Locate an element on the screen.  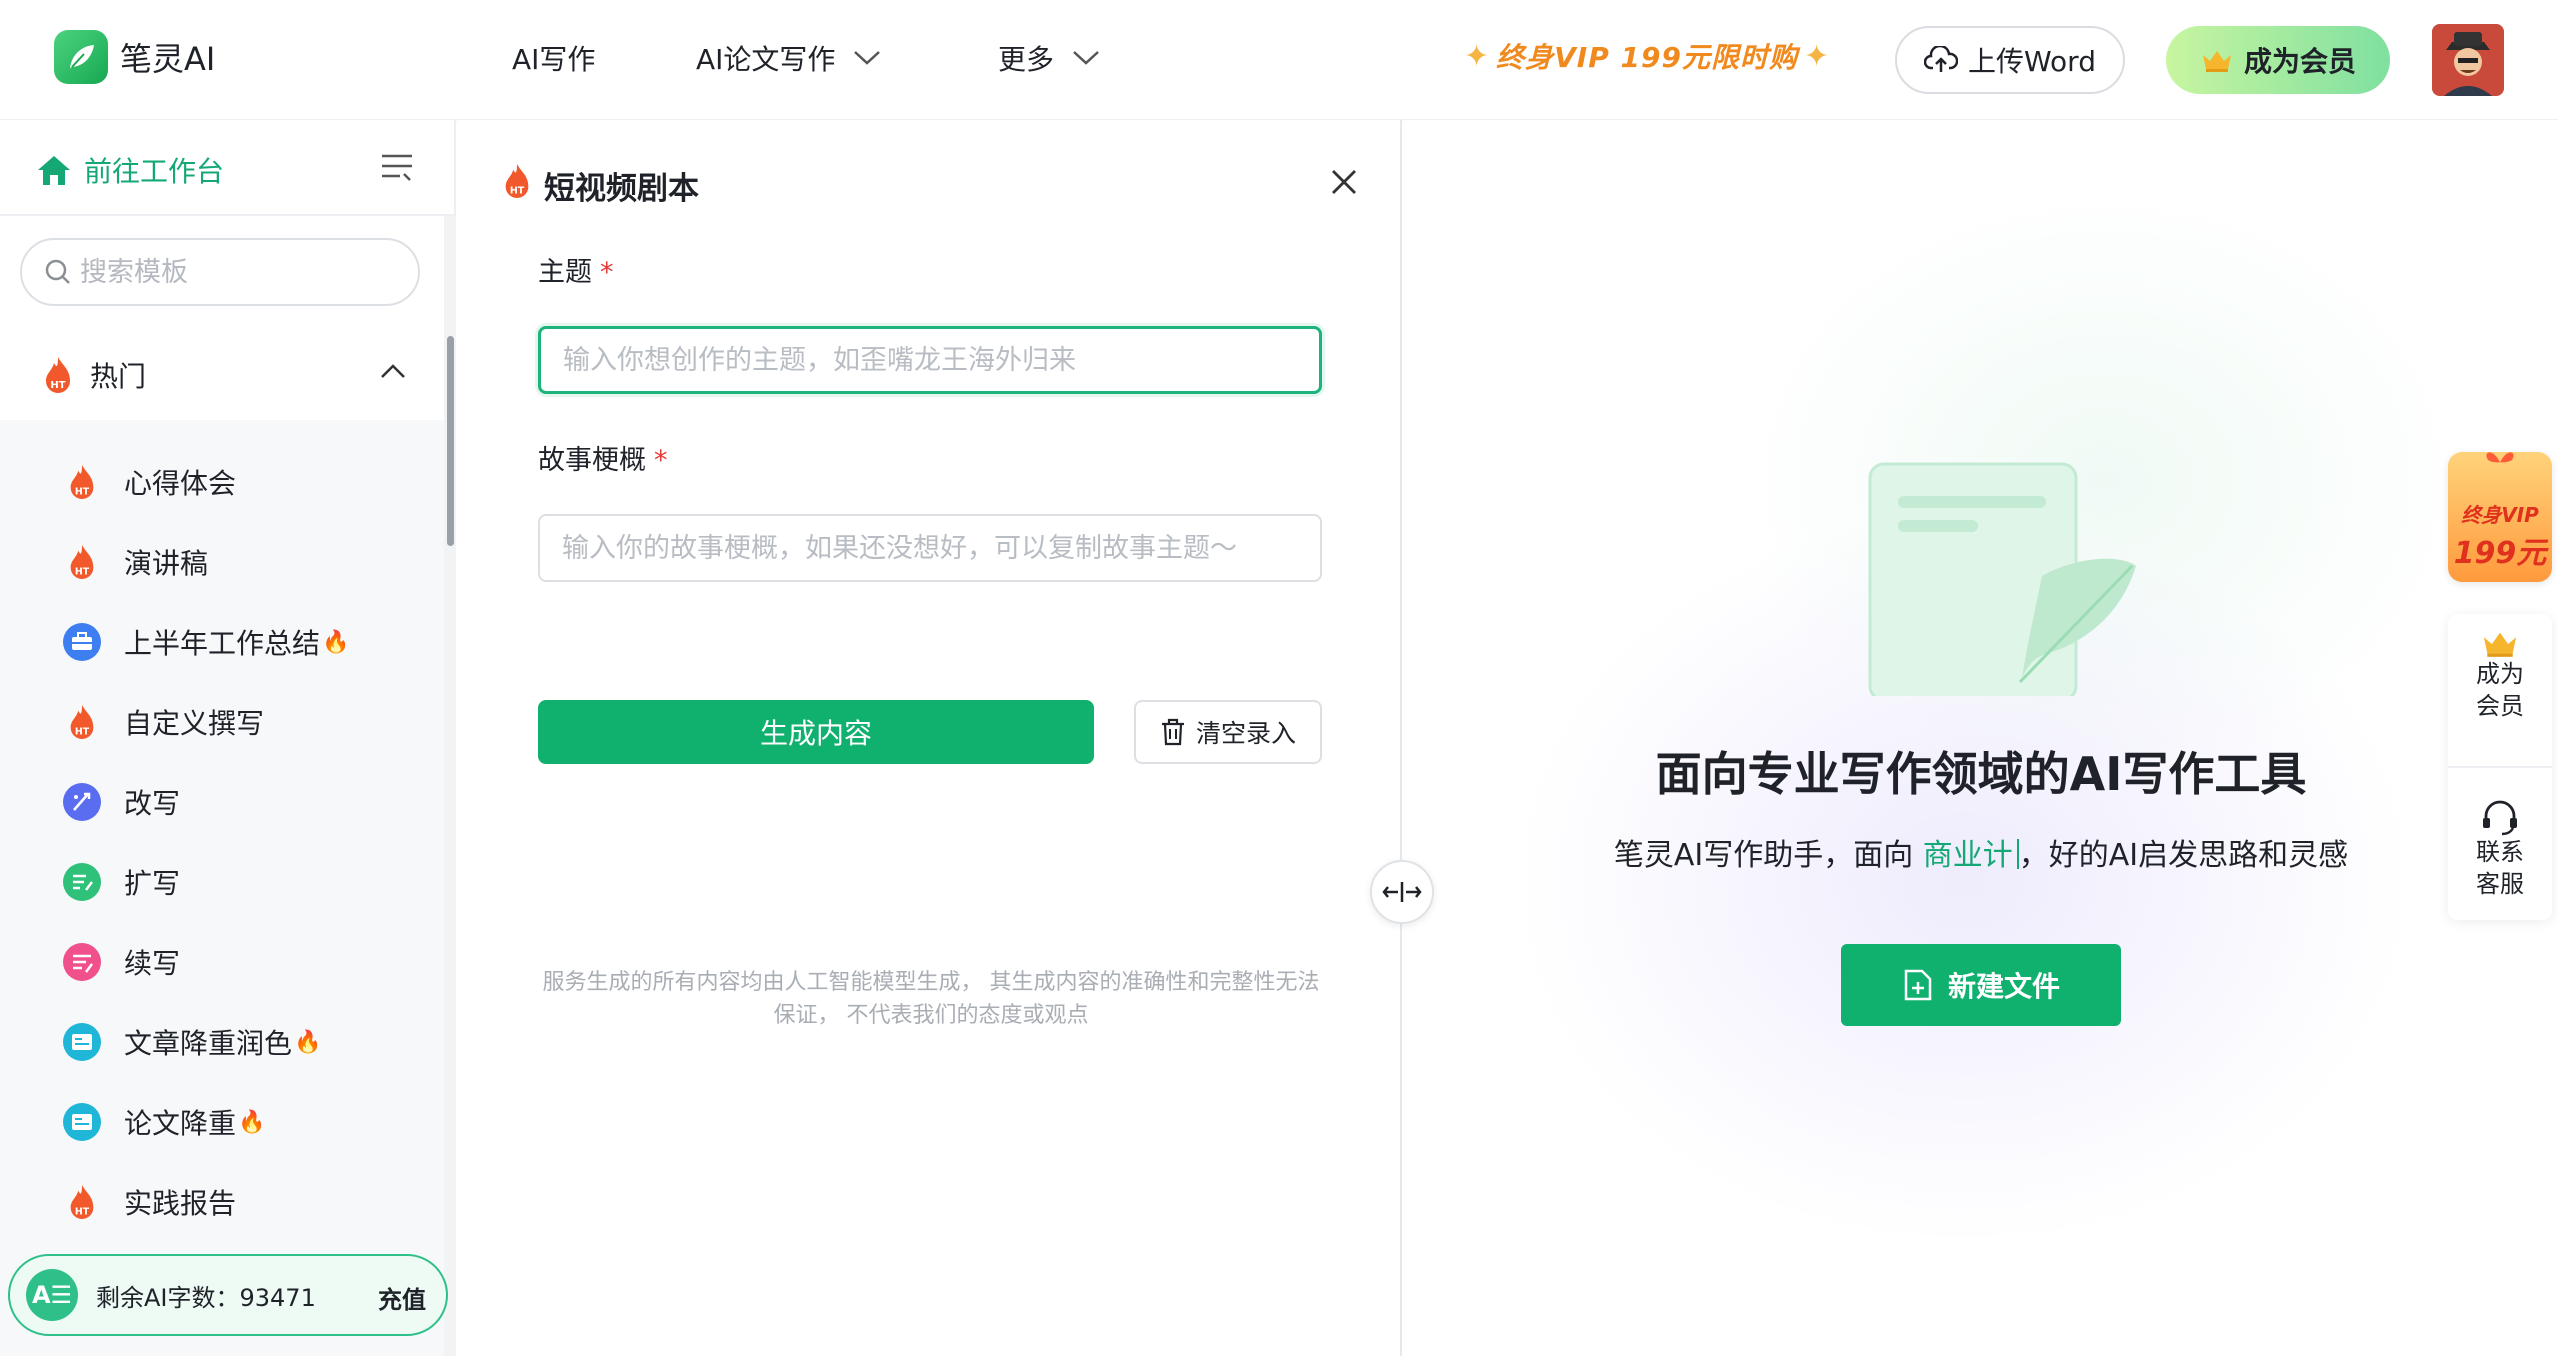
hero-subtitle: 笔灵AI写作助手，面向 商业计 ，好的AI启发思路和灵感 is located at coordinates (1981, 852).